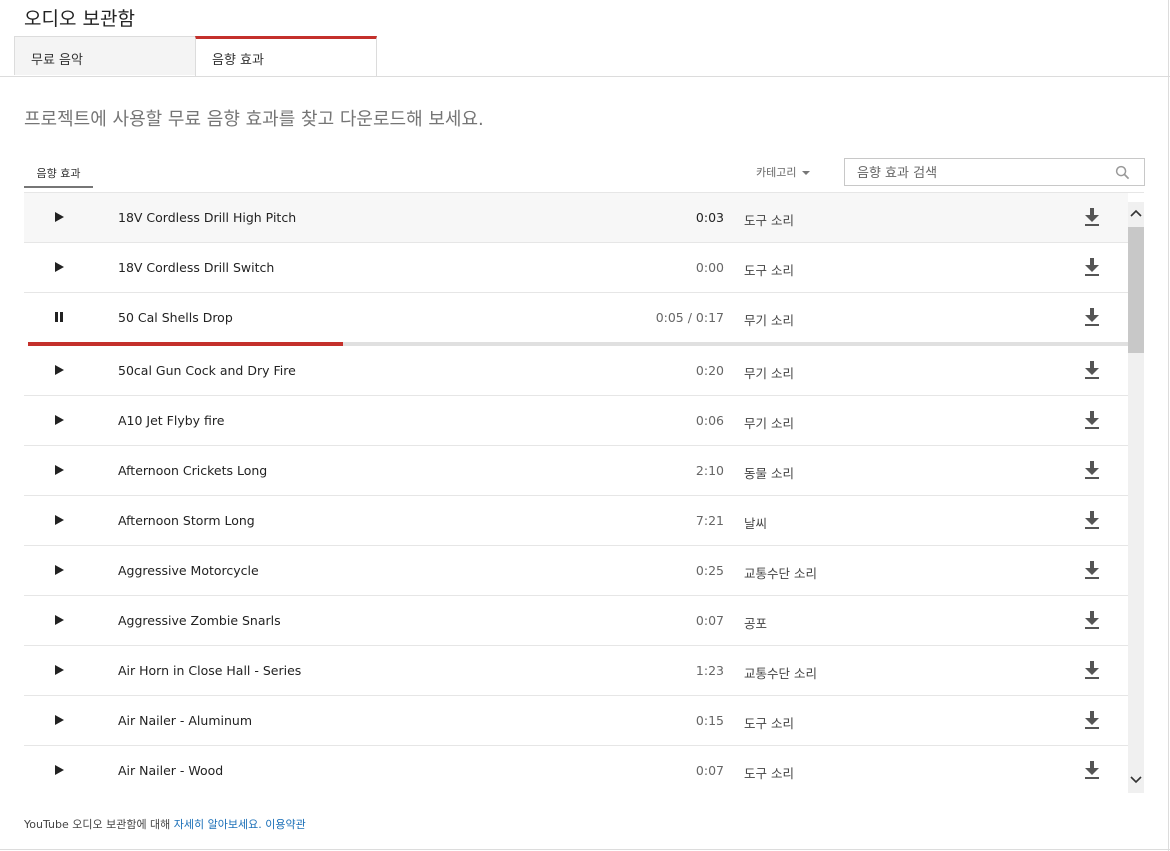 Image resolution: width=1170 pixels, height=851 pixels. I want to click on track-duration: 0:00, so click(709, 267).